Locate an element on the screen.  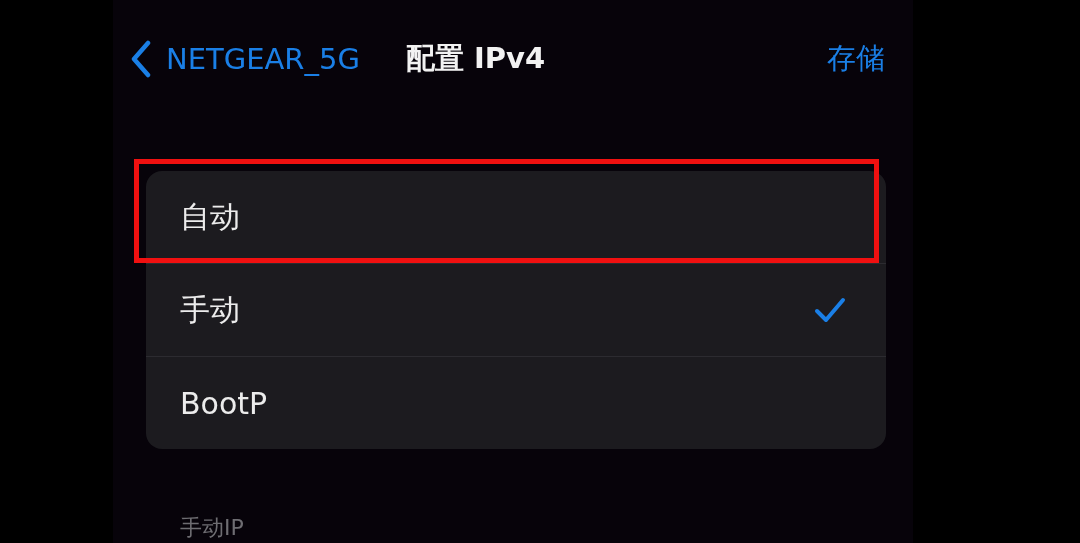
section-header: 手动IP is located at coordinates (212, 528).